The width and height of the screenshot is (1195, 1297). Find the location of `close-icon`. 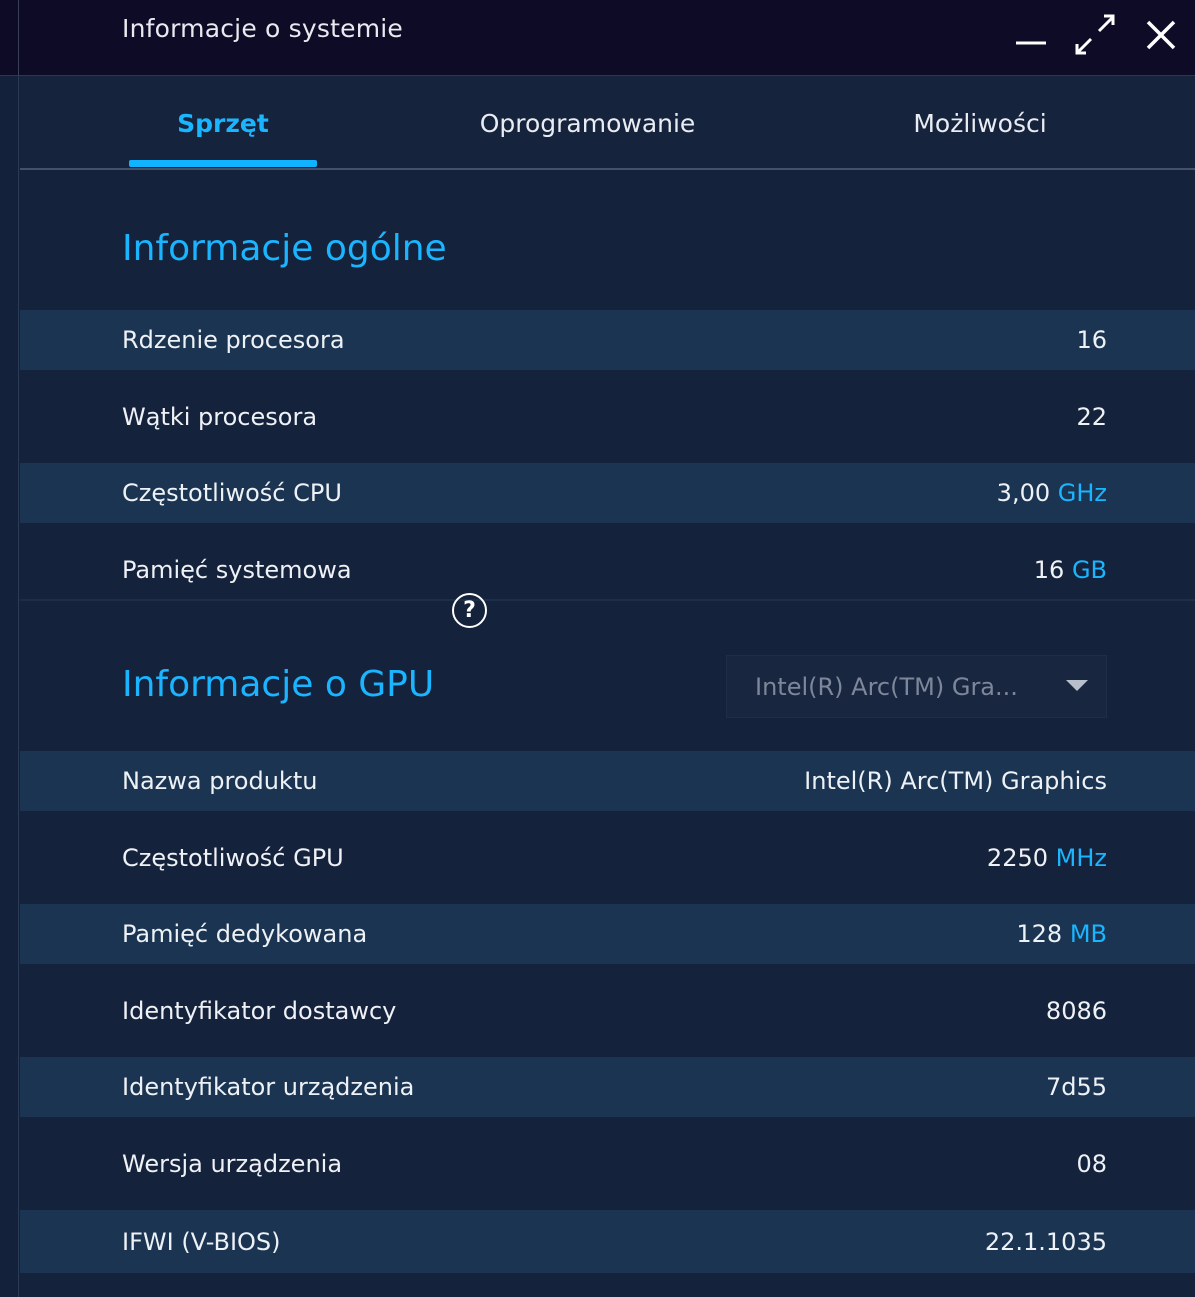

close-icon is located at coordinates (1161, 35).